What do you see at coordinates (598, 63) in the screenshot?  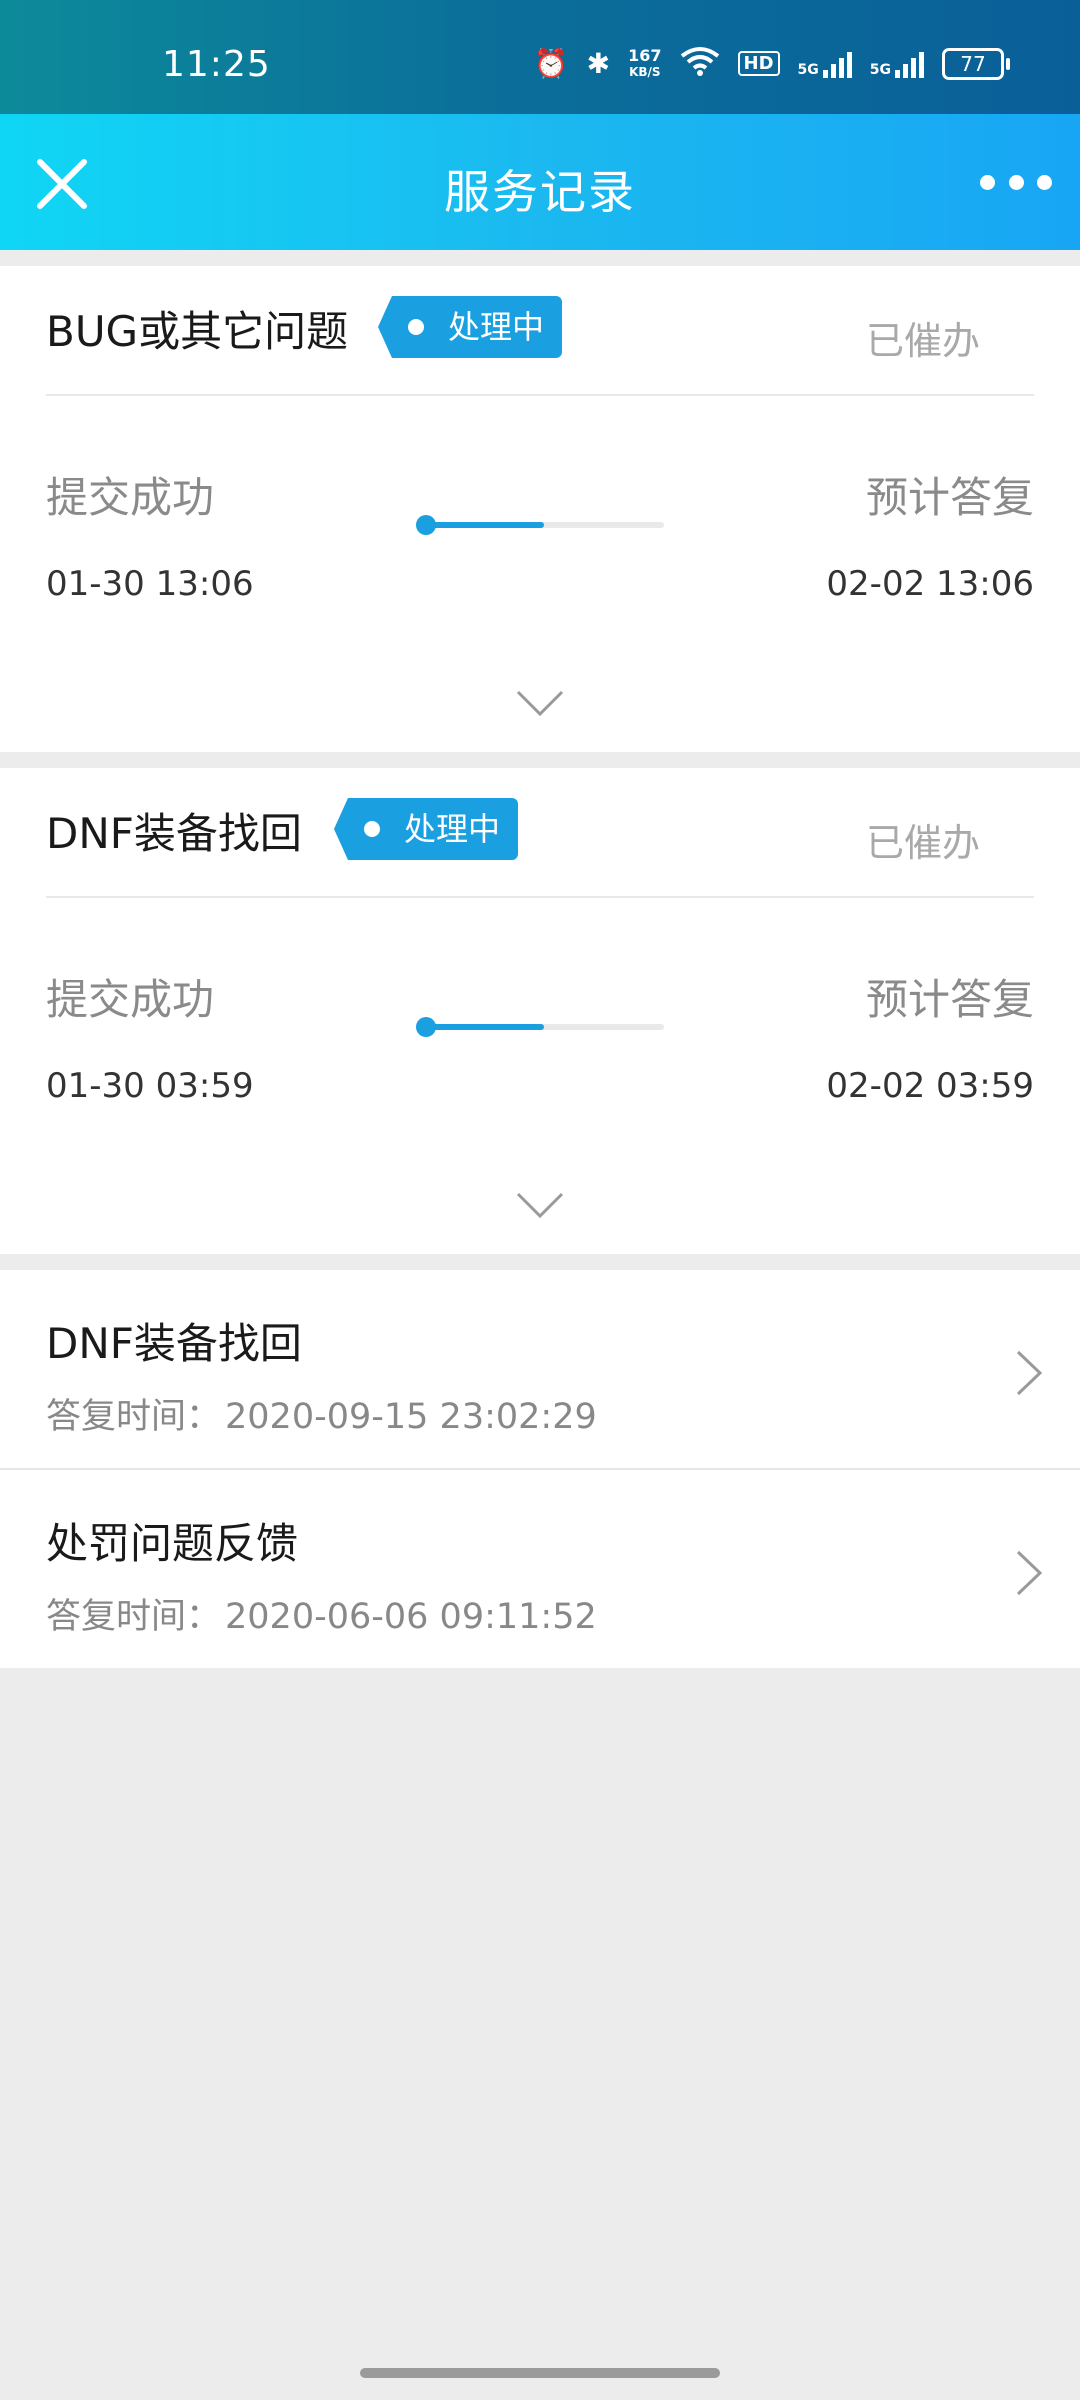 I see `bluetooth-icon: ✱` at bounding box center [598, 63].